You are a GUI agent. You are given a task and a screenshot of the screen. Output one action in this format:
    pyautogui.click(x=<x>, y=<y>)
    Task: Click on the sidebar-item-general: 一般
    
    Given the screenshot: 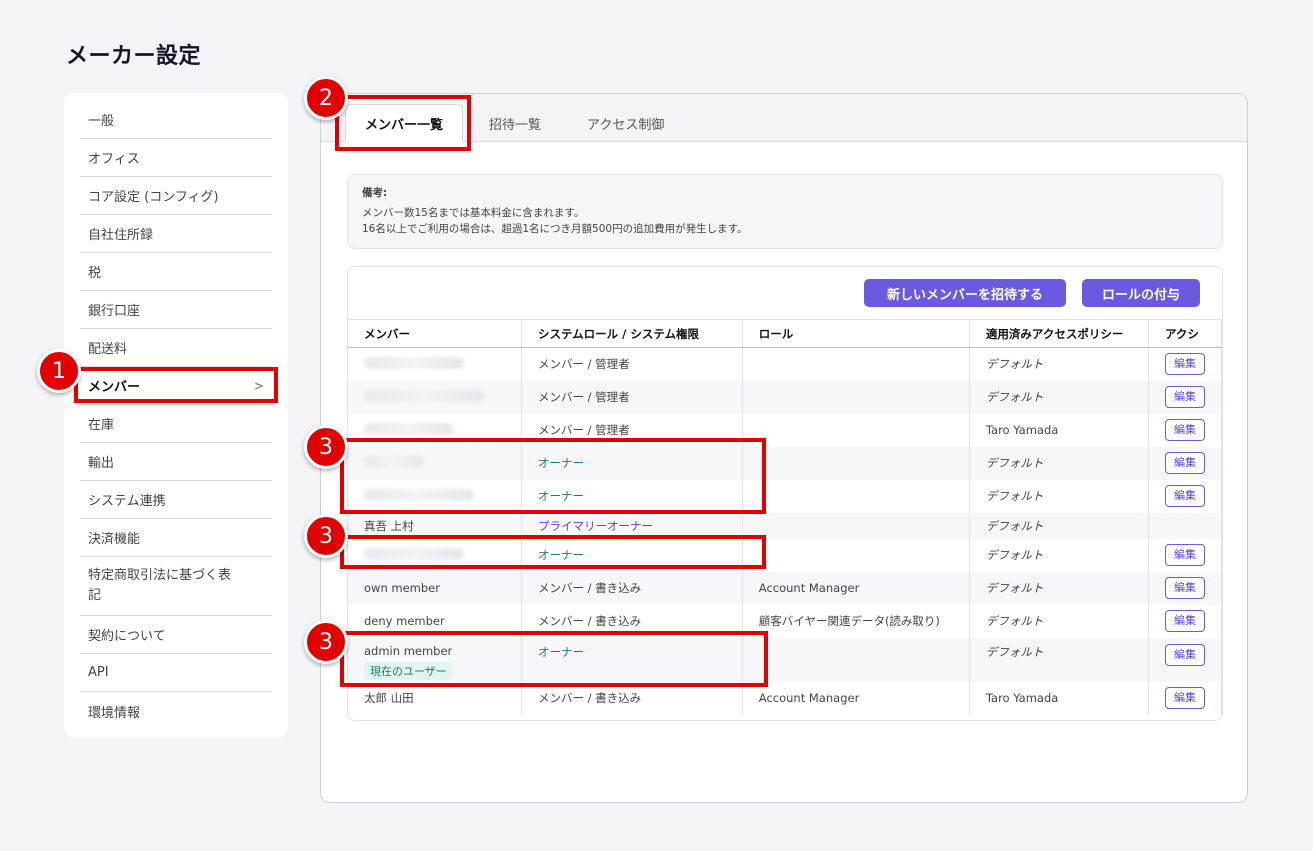 What is the action you would take?
    pyautogui.click(x=176, y=120)
    